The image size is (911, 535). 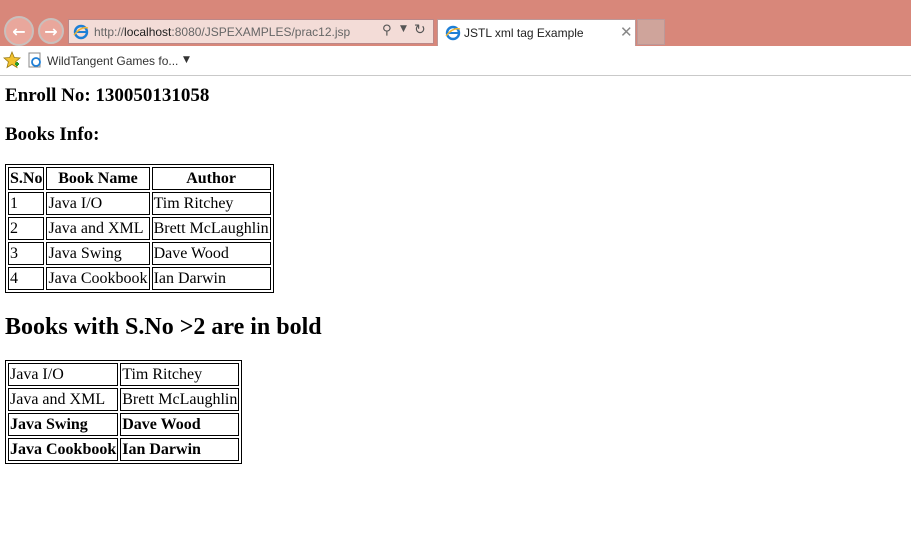 I want to click on url-path: :8080/JSPEXAMPLES/prac12.jsp, so click(x=261, y=32).